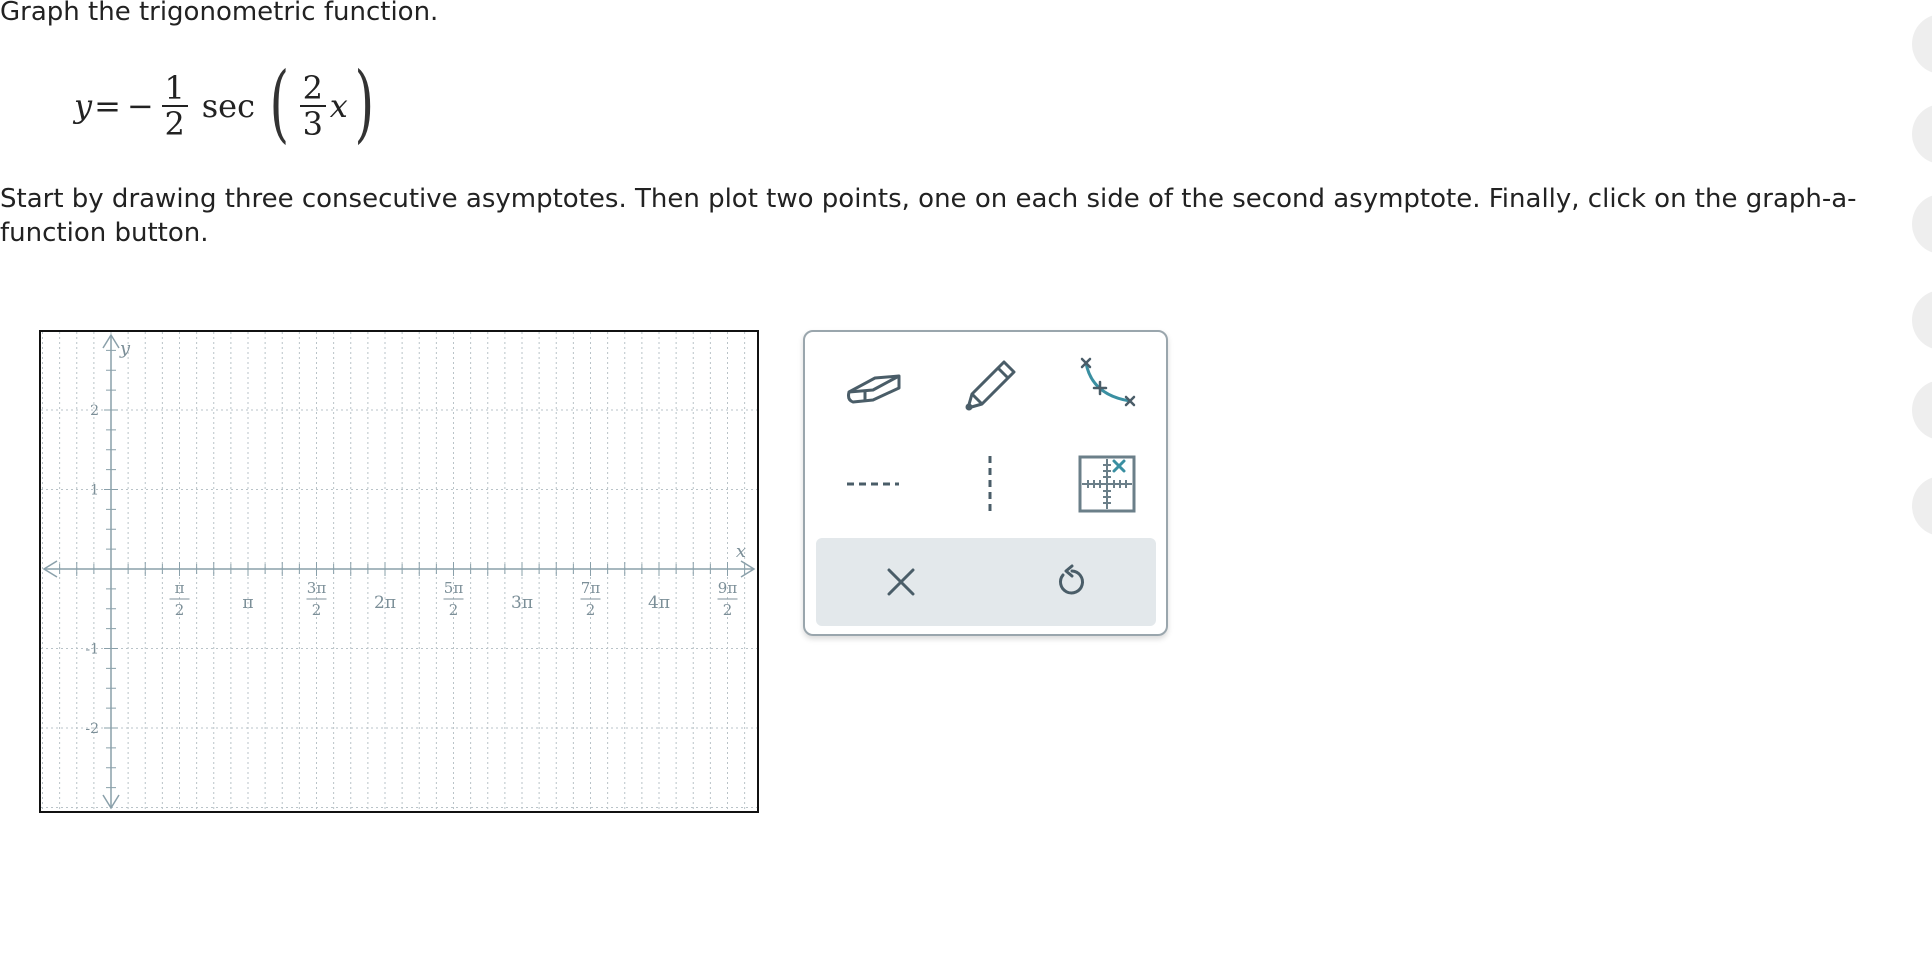 This screenshot has width=1932, height=956. I want to click on eraser-tool, so click(873, 386).